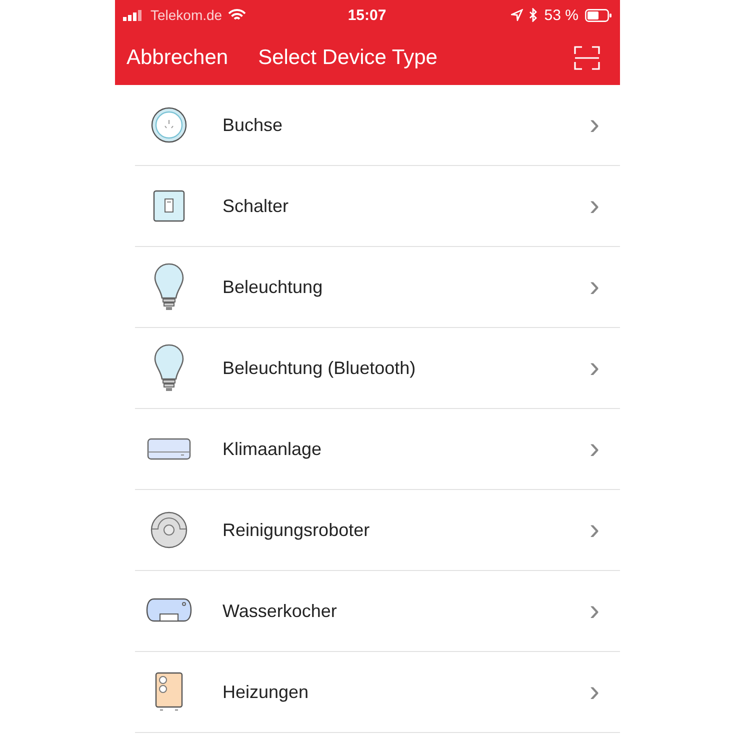 The height and width of the screenshot is (736, 736). I want to click on device-type-label: Wasserkocher, so click(280, 611).